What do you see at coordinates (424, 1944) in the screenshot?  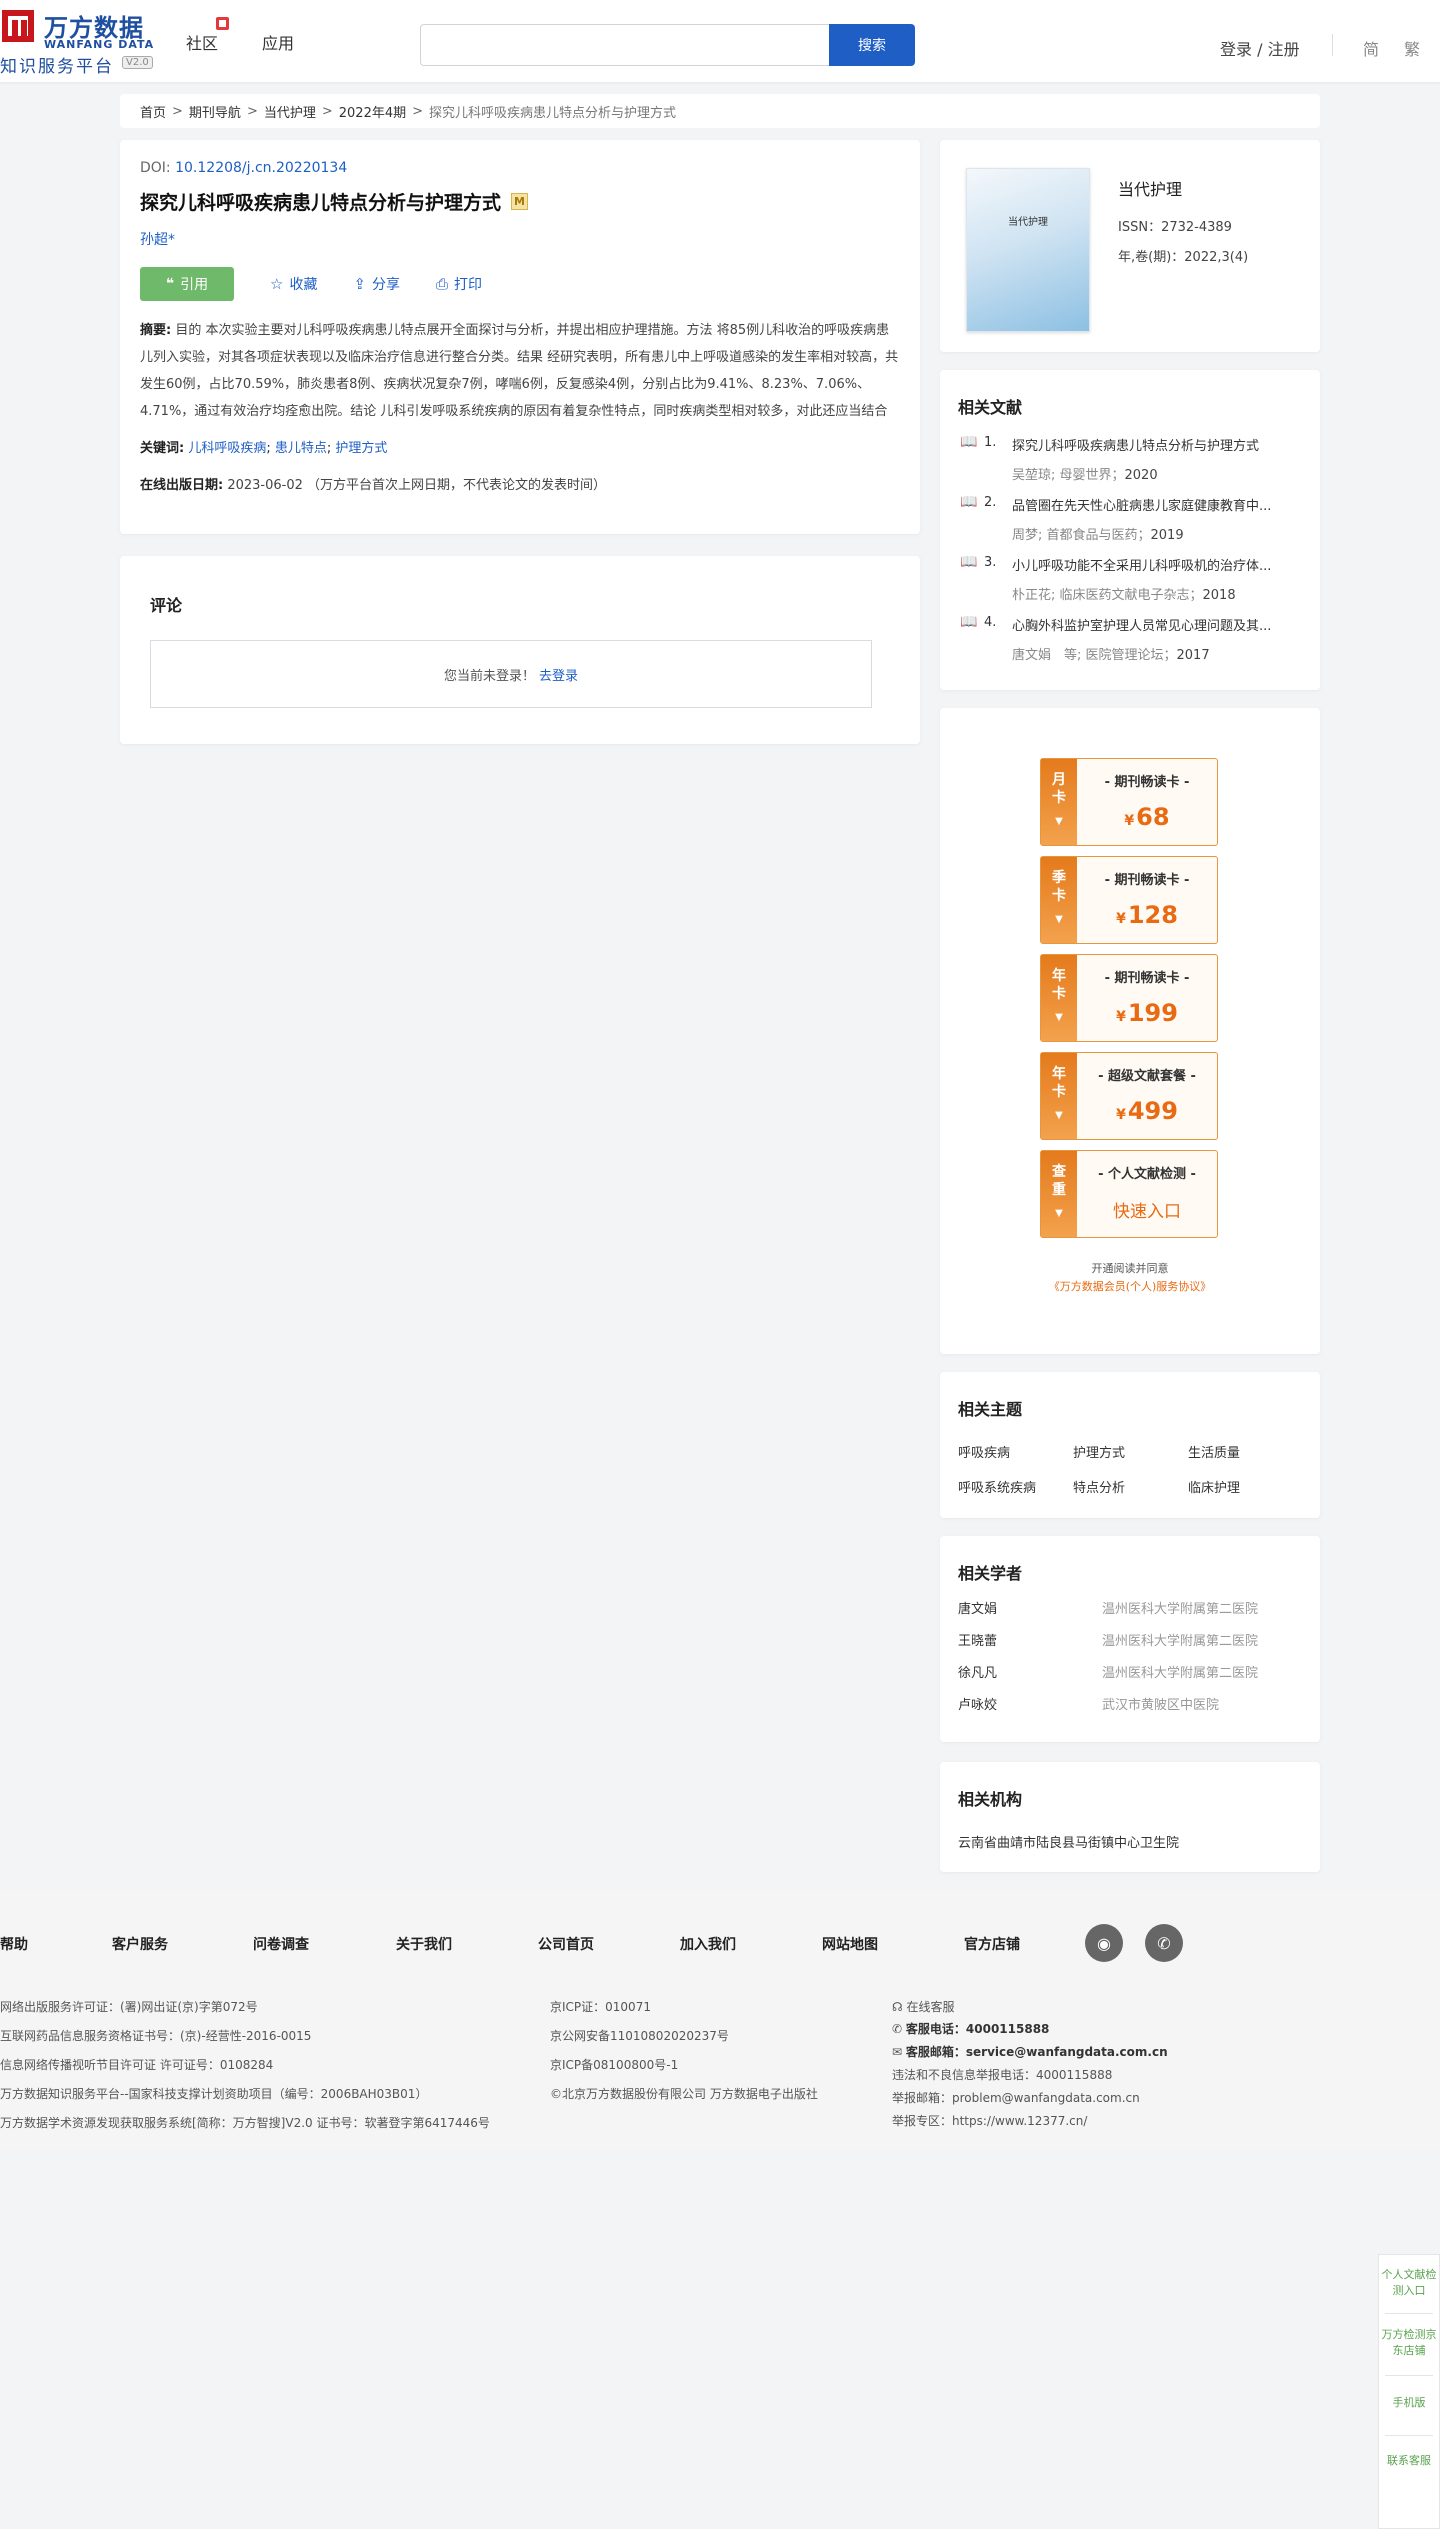 I see `footer-link-about: 关于我们` at bounding box center [424, 1944].